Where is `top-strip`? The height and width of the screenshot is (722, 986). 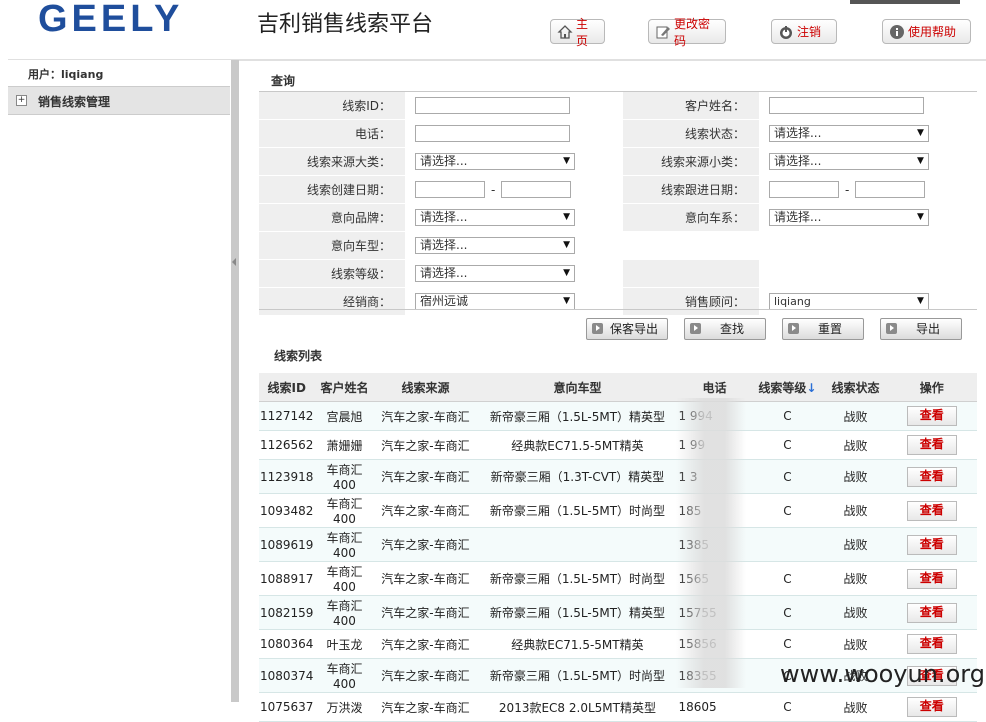
top-strip is located at coordinates (905, 2).